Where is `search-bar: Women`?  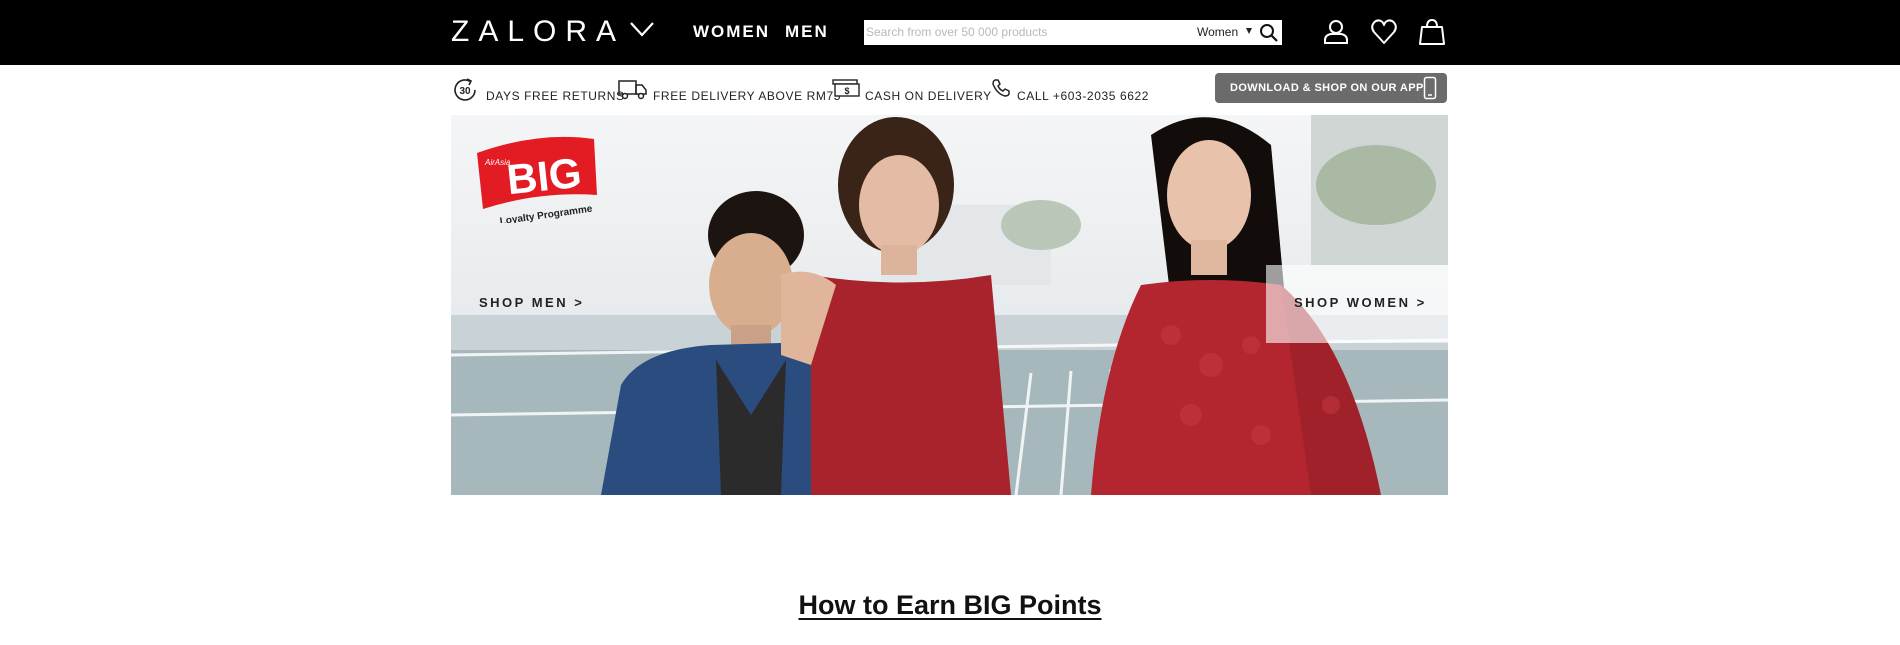 search-bar: Women is located at coordinates (1073, 32).